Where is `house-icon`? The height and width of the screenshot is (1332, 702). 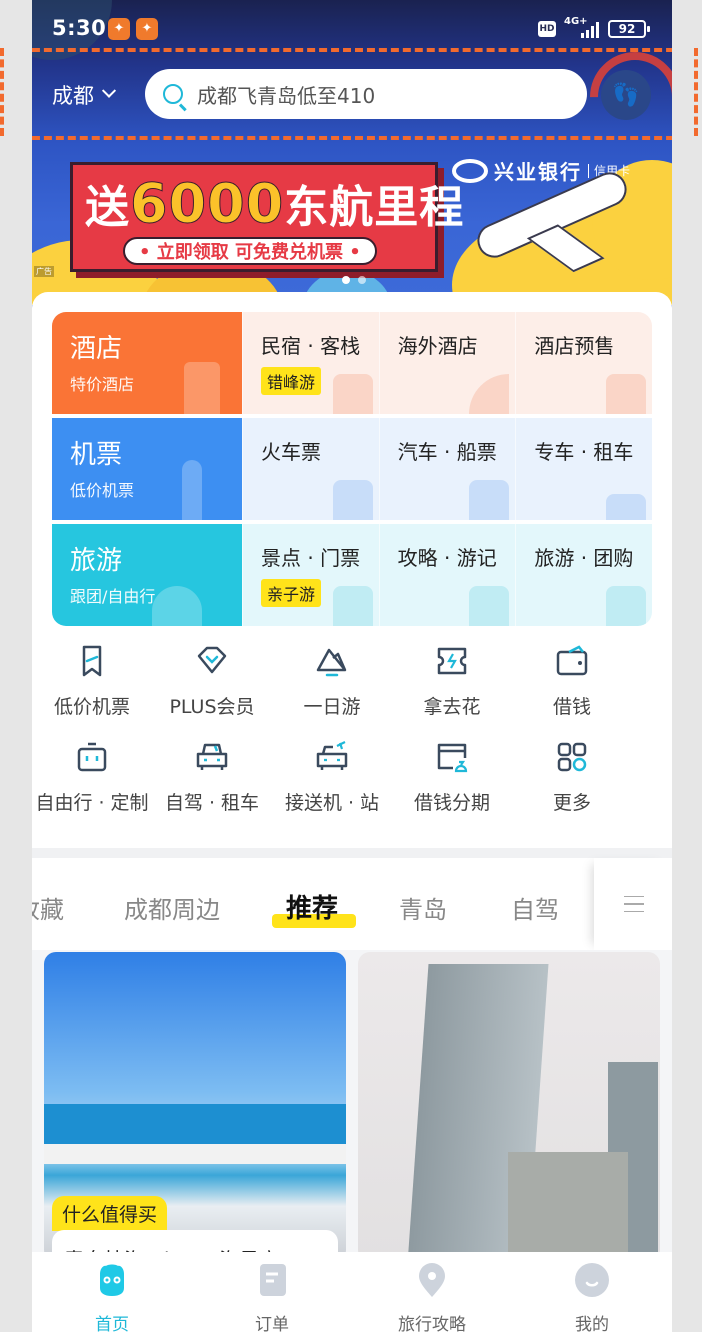 house-icon is located at coordinates (352, 394).